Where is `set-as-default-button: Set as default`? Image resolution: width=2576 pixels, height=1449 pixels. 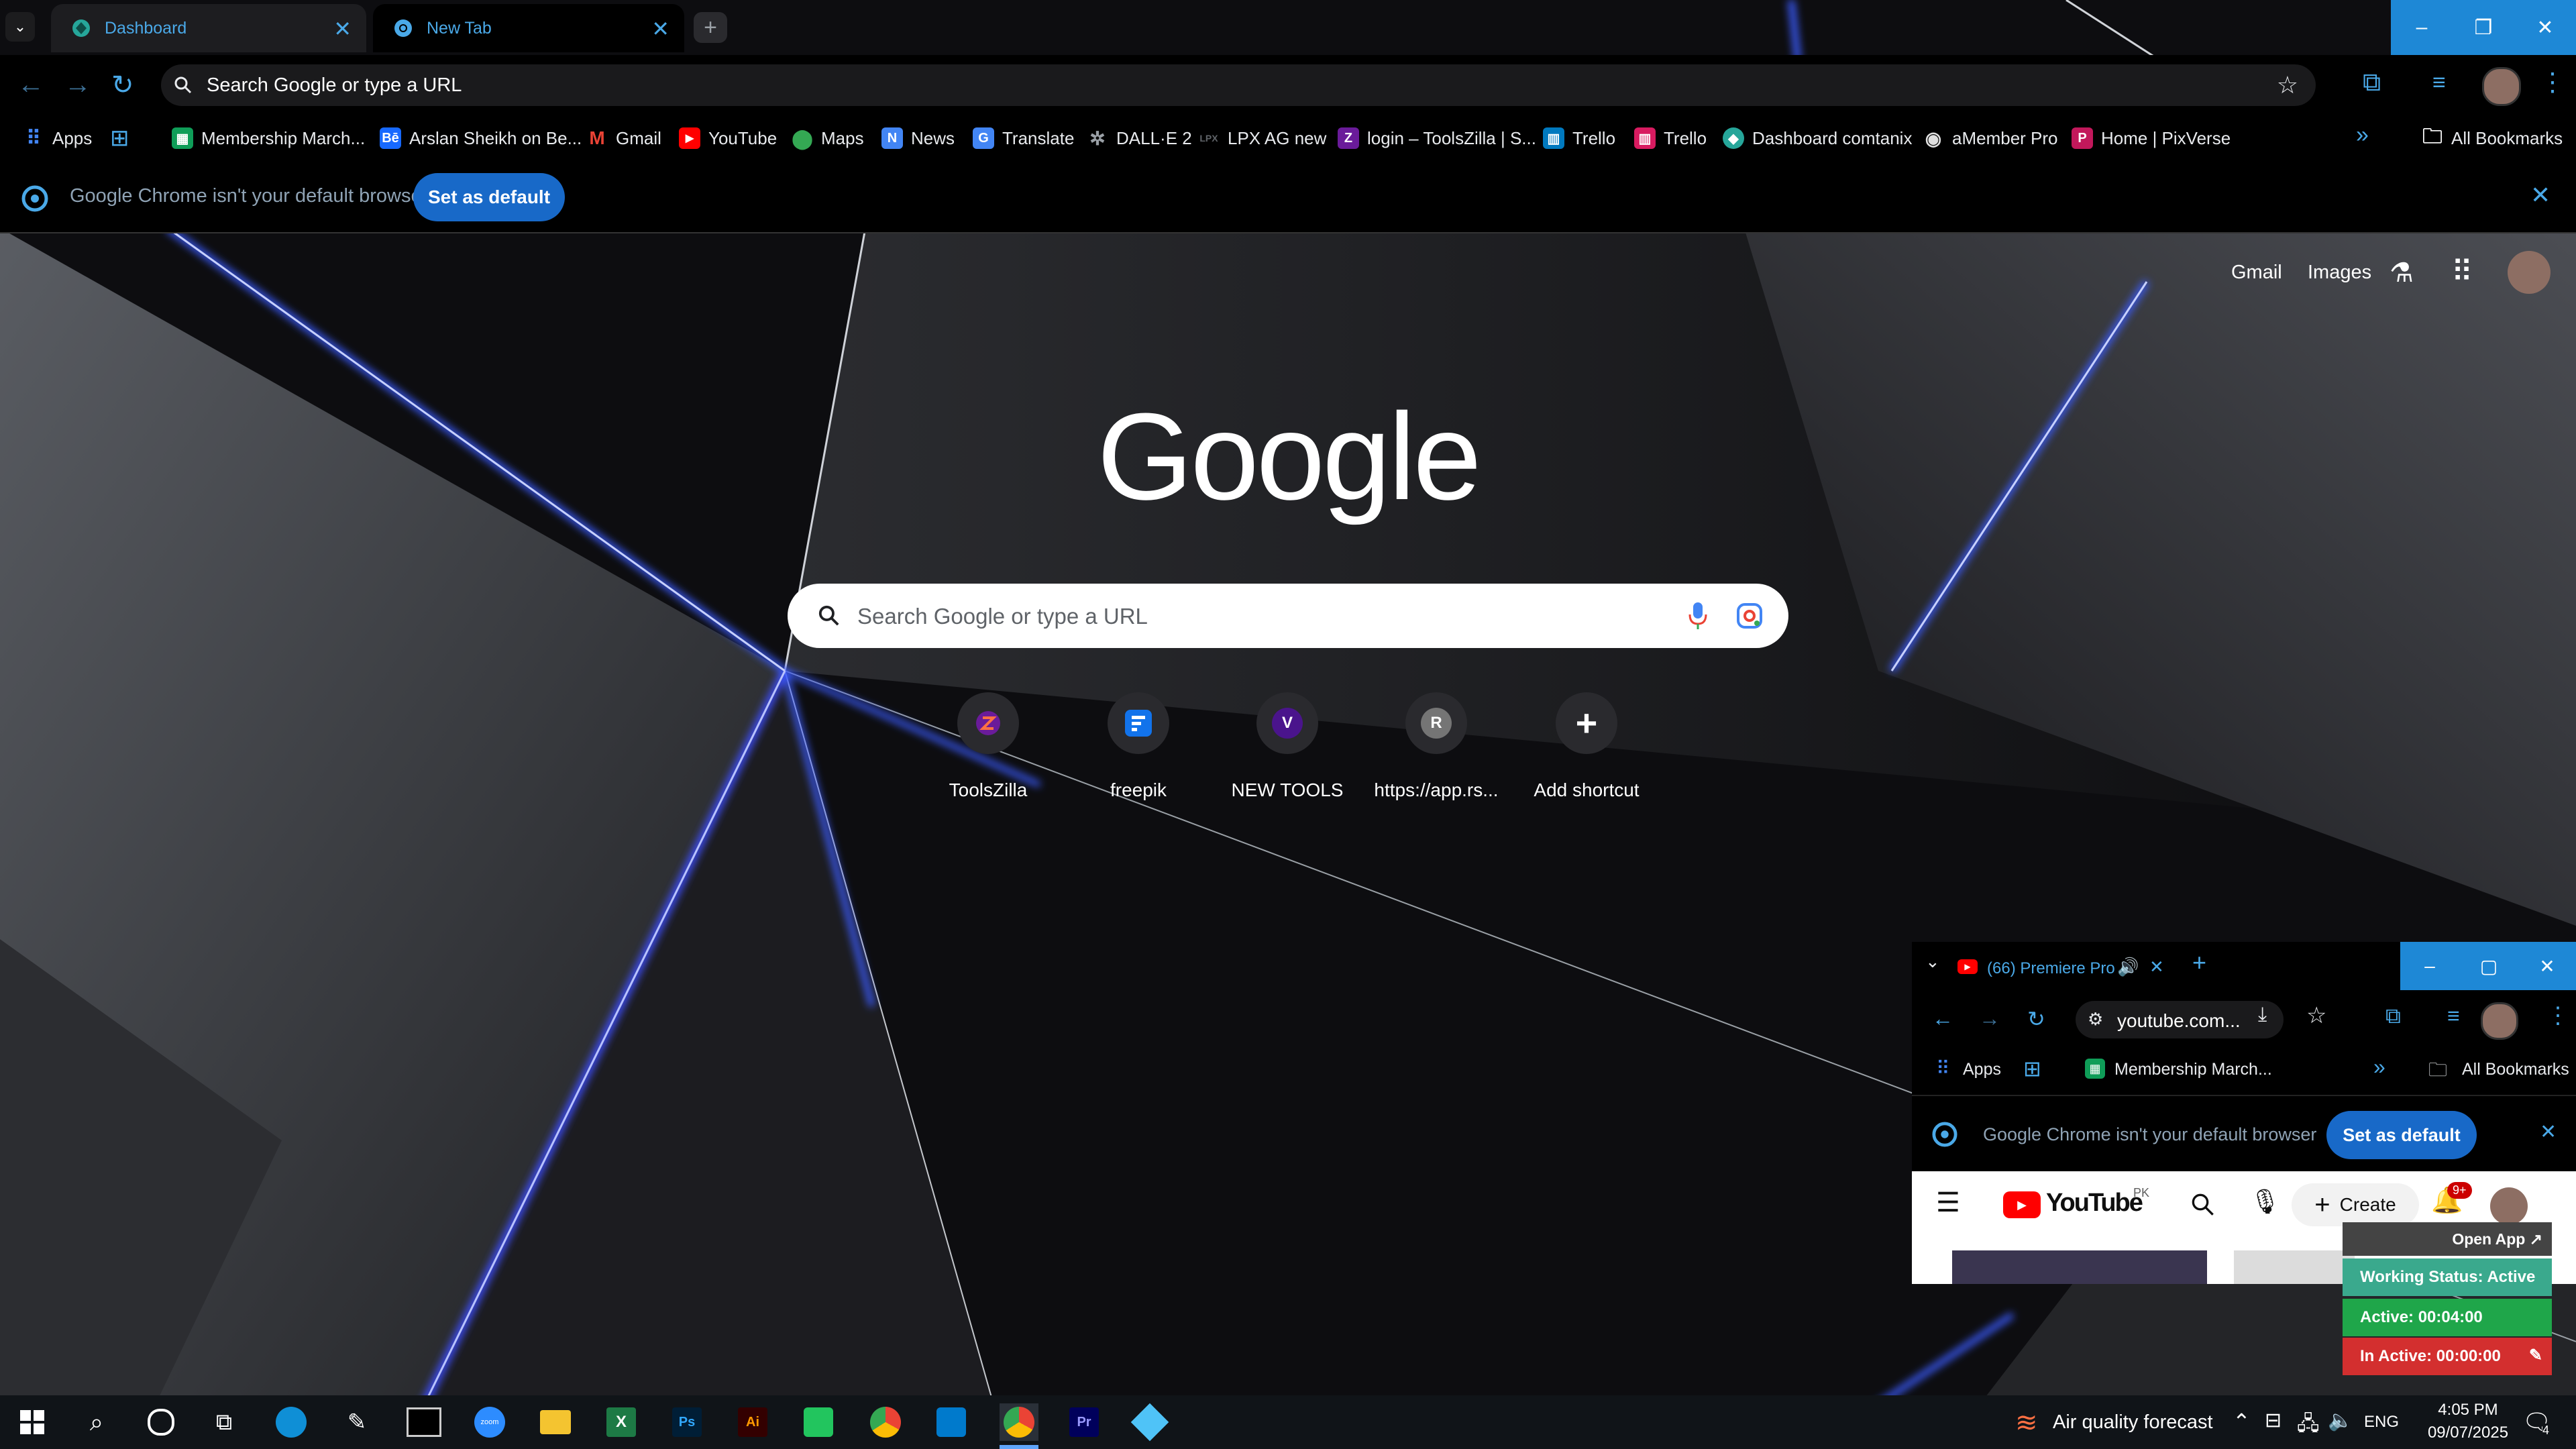
set-as-default-button: Set as default is located at coordinates (2401, 1135).